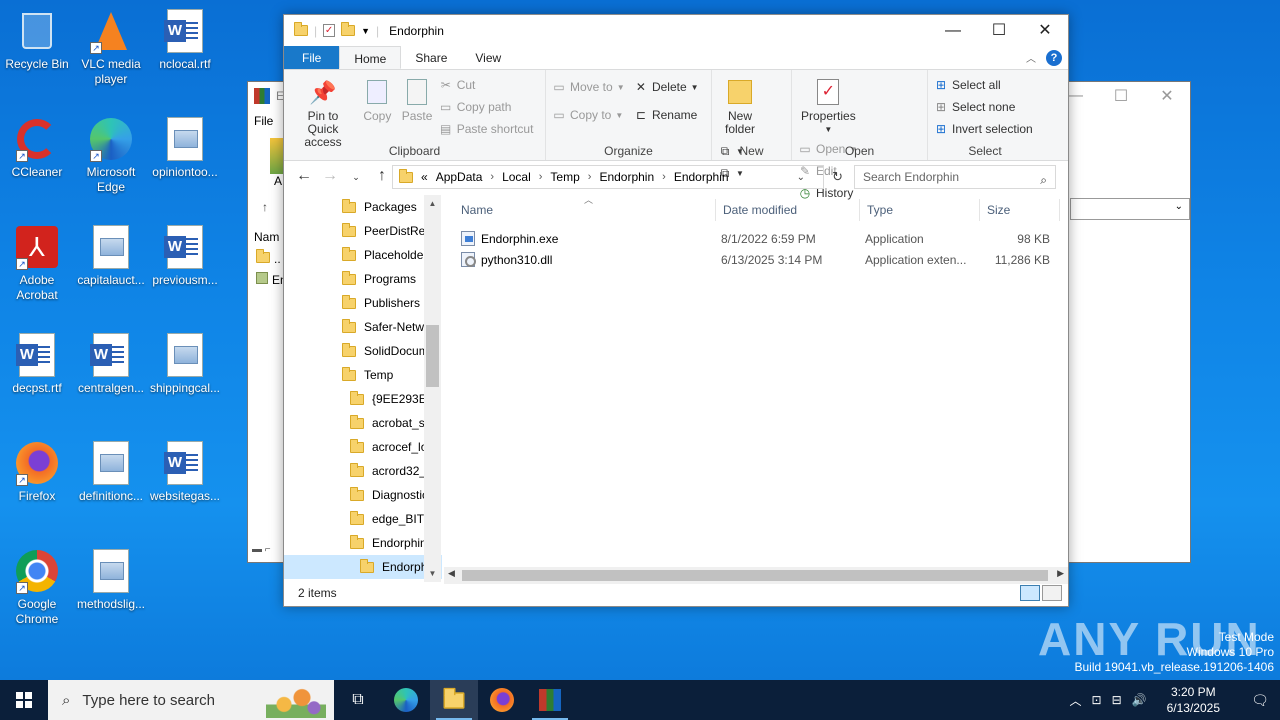 Image resolution: width=1280 pixels, height=720 pixels. Describe the element at coordinates (564, 177) in the screenshot. I see `breadcrumb-temp: Temp` at that location.